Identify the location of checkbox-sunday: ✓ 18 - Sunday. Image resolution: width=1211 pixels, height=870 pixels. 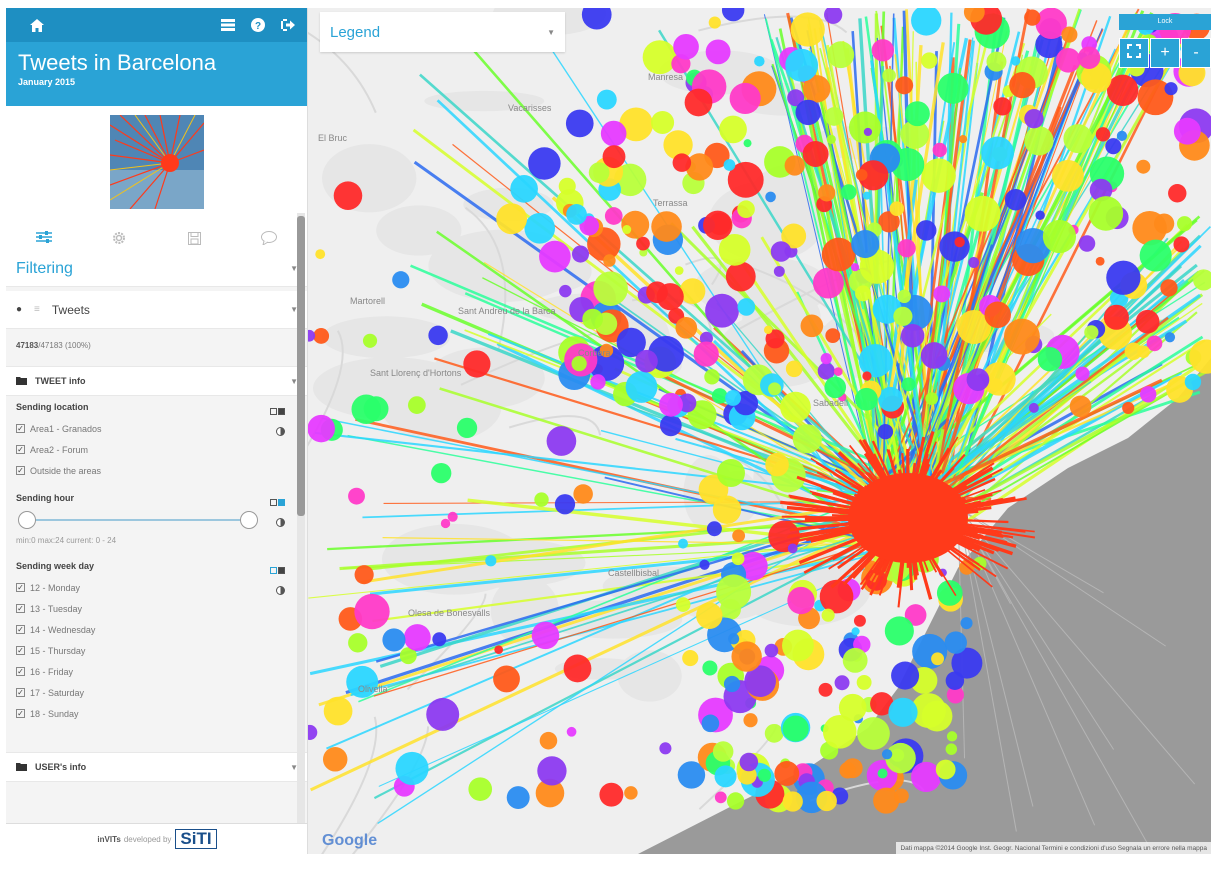
(157, 713).